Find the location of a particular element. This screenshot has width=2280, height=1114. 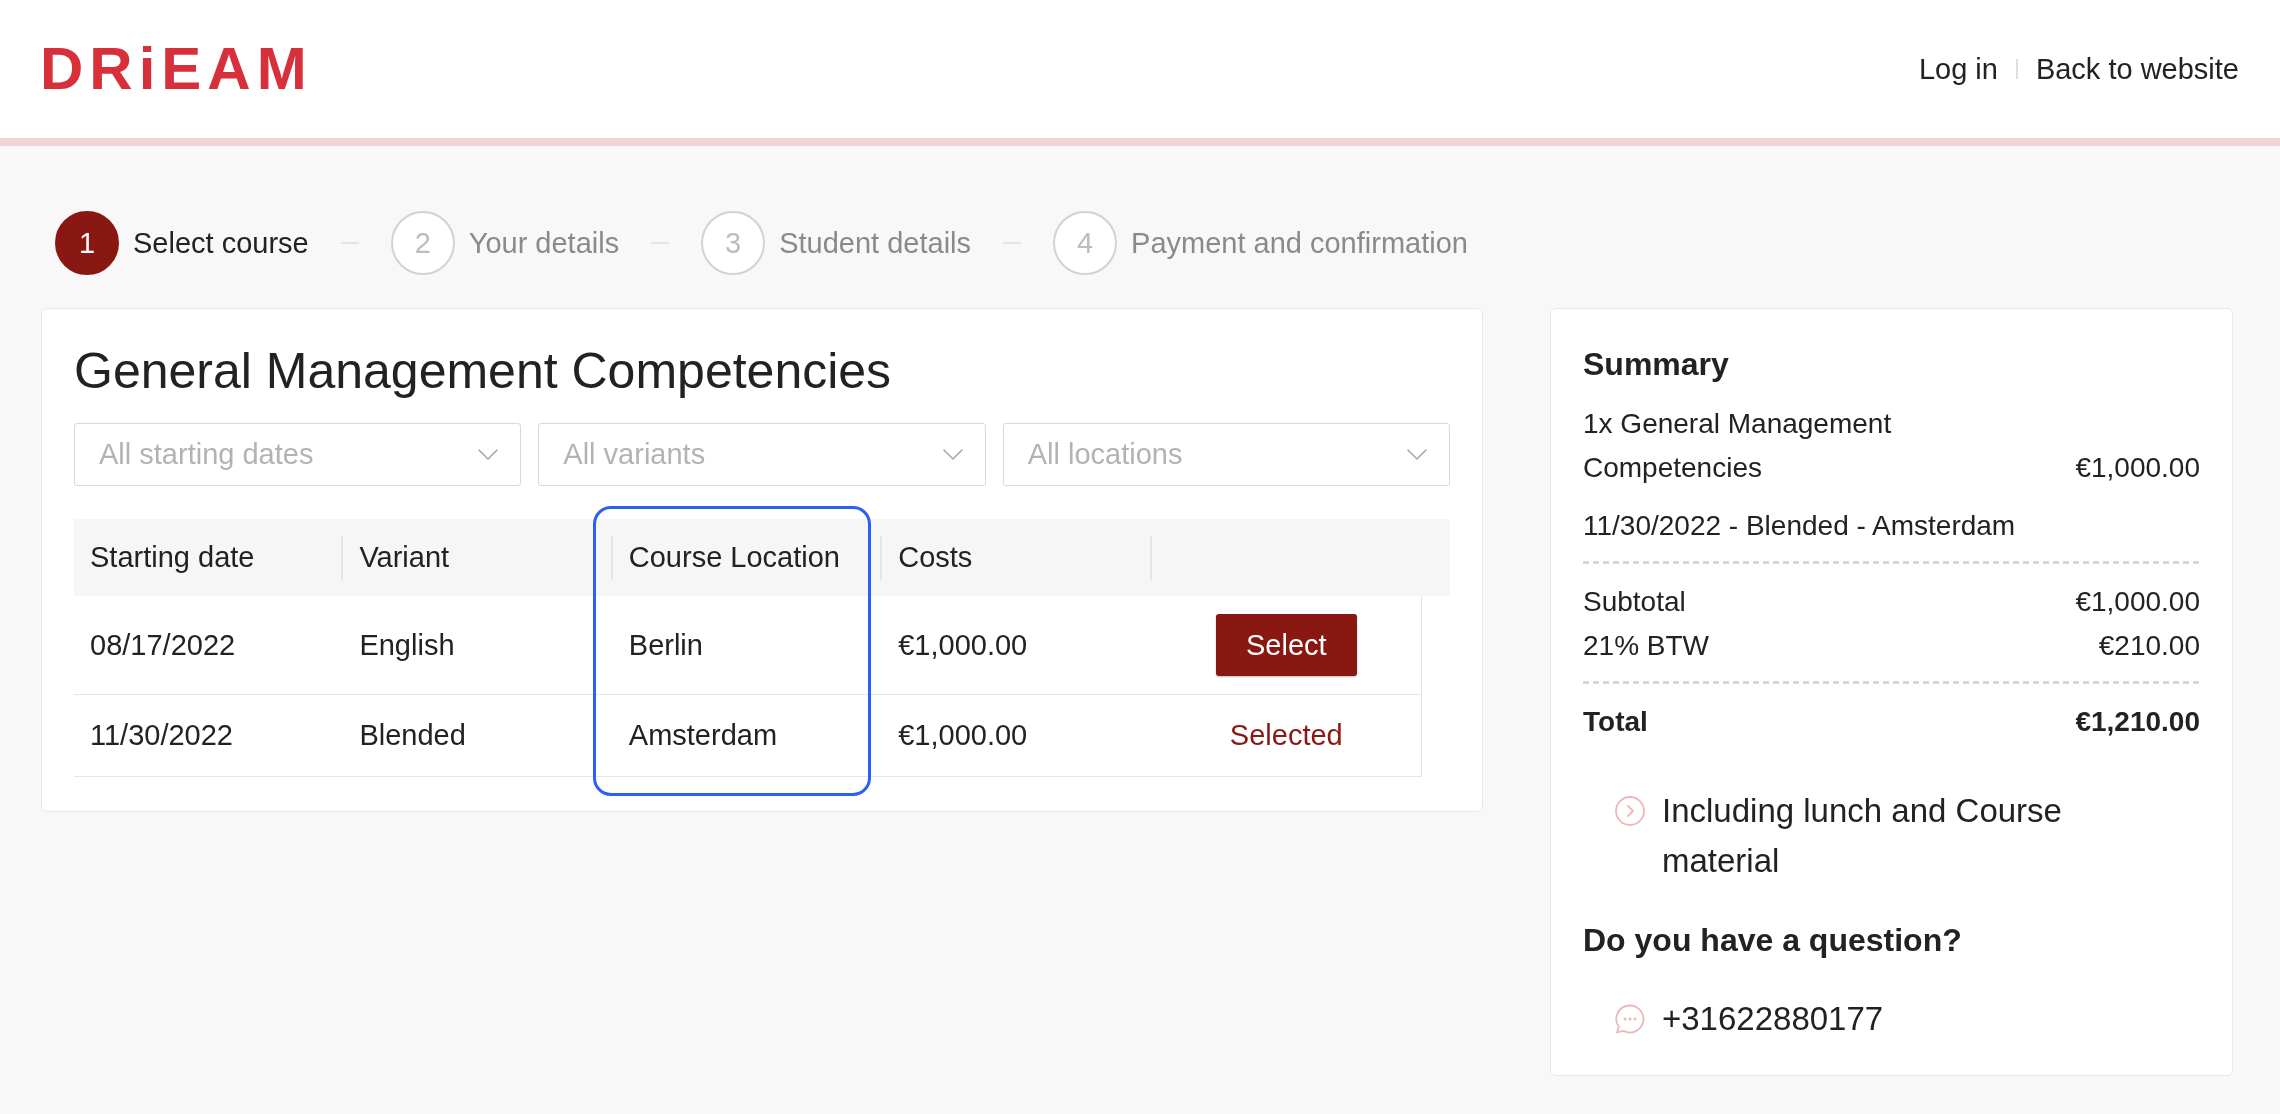

feature-text: Including lunch and Course material is located at coordinates (1862, 836).